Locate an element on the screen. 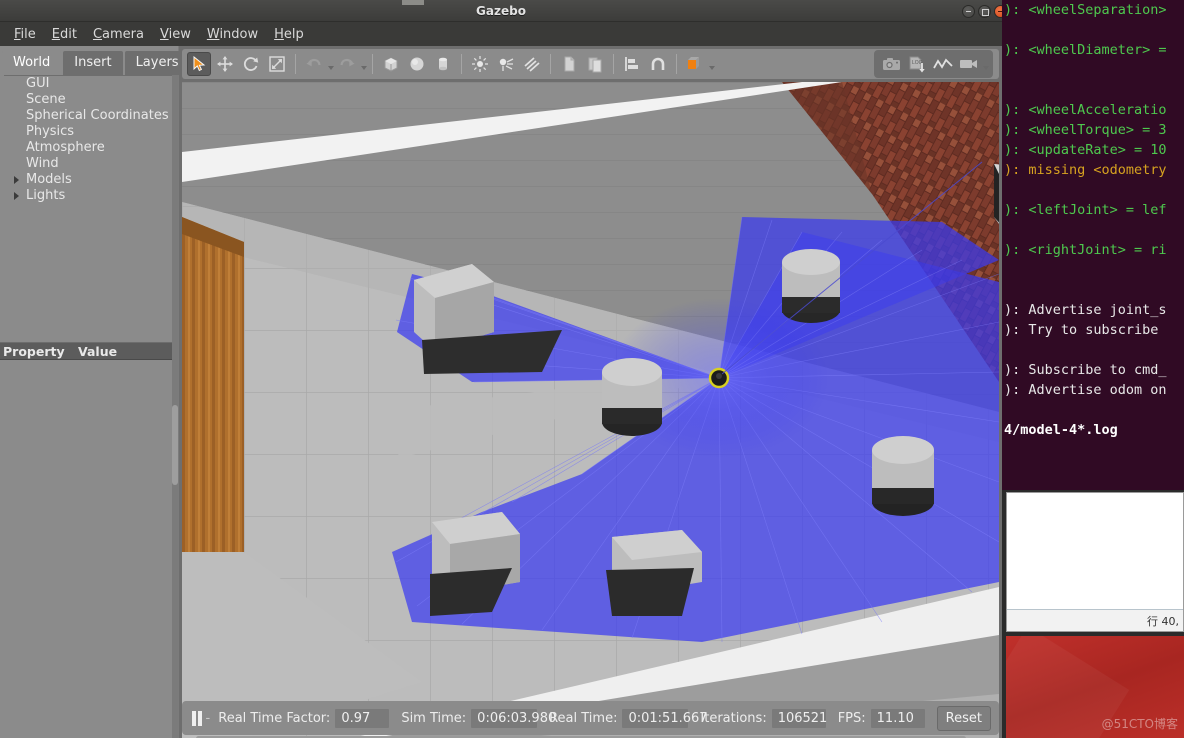 This screenshot has width=1184, height=738. terminal-line: ): Try to subscribe is located at coordinates (1081, 330).